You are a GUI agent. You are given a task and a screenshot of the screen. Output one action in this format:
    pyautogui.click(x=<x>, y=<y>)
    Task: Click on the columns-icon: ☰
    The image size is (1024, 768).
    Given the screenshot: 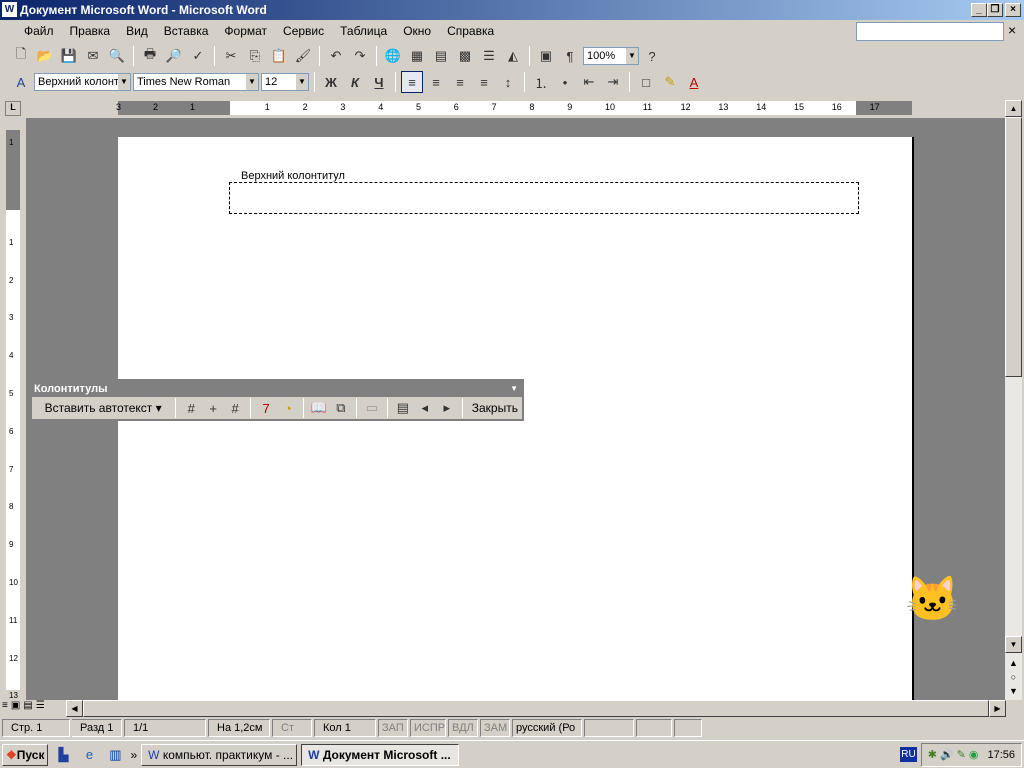 What is the action you would take?
    pyautogui.click(x=489, y=56)
    